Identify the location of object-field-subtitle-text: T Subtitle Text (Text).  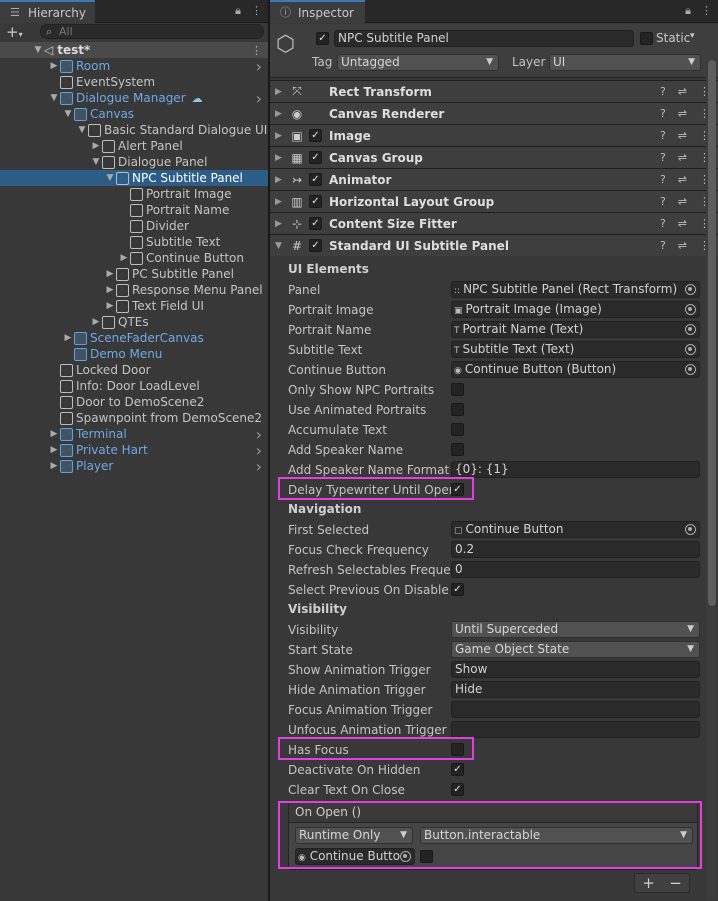
(575, 349).